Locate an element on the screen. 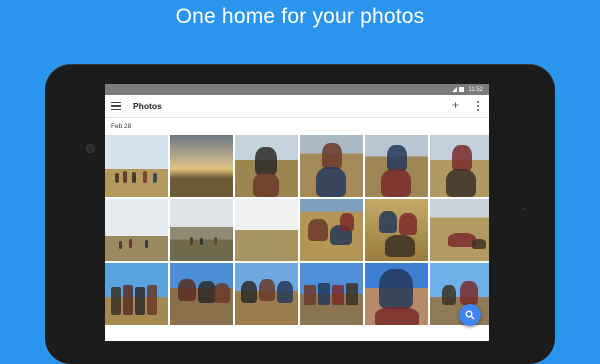 The image size is (600, 364). app-title: Photos is located at coordinates (147, 106).